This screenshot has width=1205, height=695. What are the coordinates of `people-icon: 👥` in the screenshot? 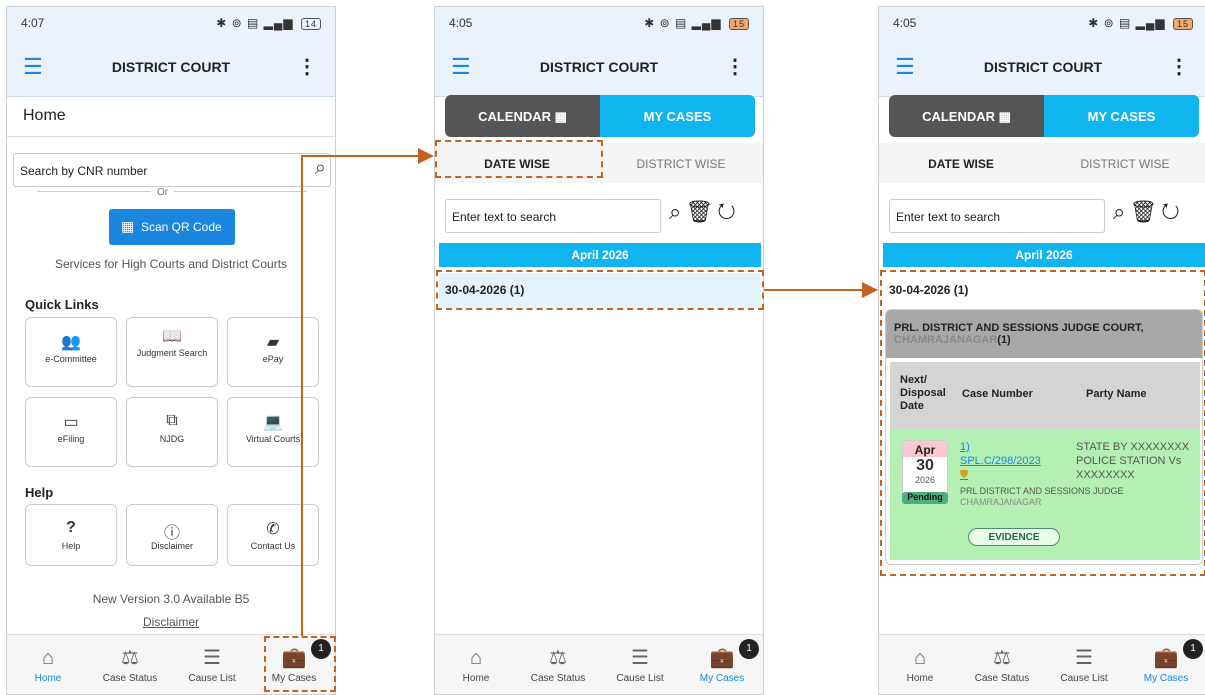 It's located at (71, 342).